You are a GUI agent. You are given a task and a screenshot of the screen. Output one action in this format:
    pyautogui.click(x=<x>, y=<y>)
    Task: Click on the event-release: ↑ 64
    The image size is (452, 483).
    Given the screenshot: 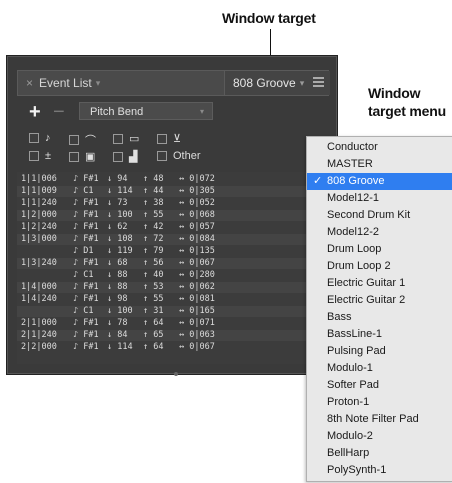 What is the action you would take?
    pyautogui.click(x=153, y=323)
    